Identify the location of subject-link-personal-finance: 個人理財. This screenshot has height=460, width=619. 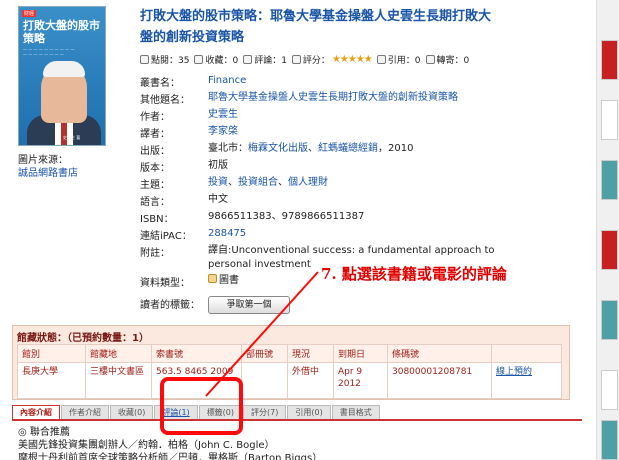
(308, 182).